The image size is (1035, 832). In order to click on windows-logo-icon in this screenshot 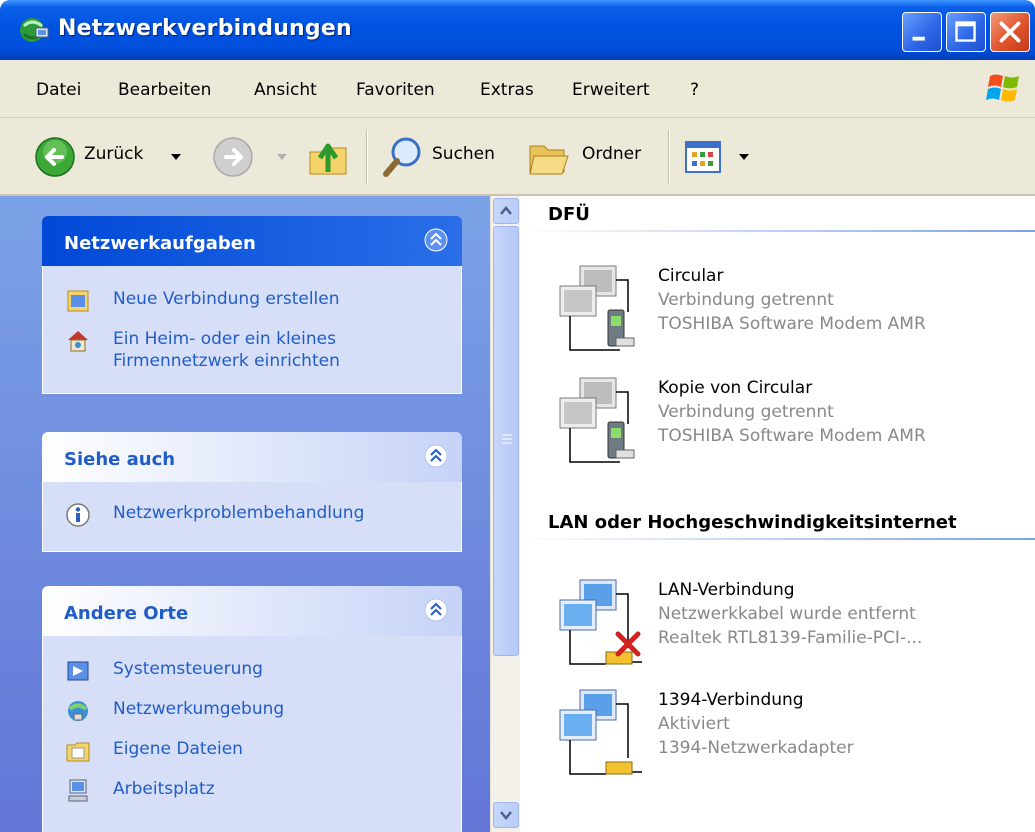, I will do `click(1002, 88)`.